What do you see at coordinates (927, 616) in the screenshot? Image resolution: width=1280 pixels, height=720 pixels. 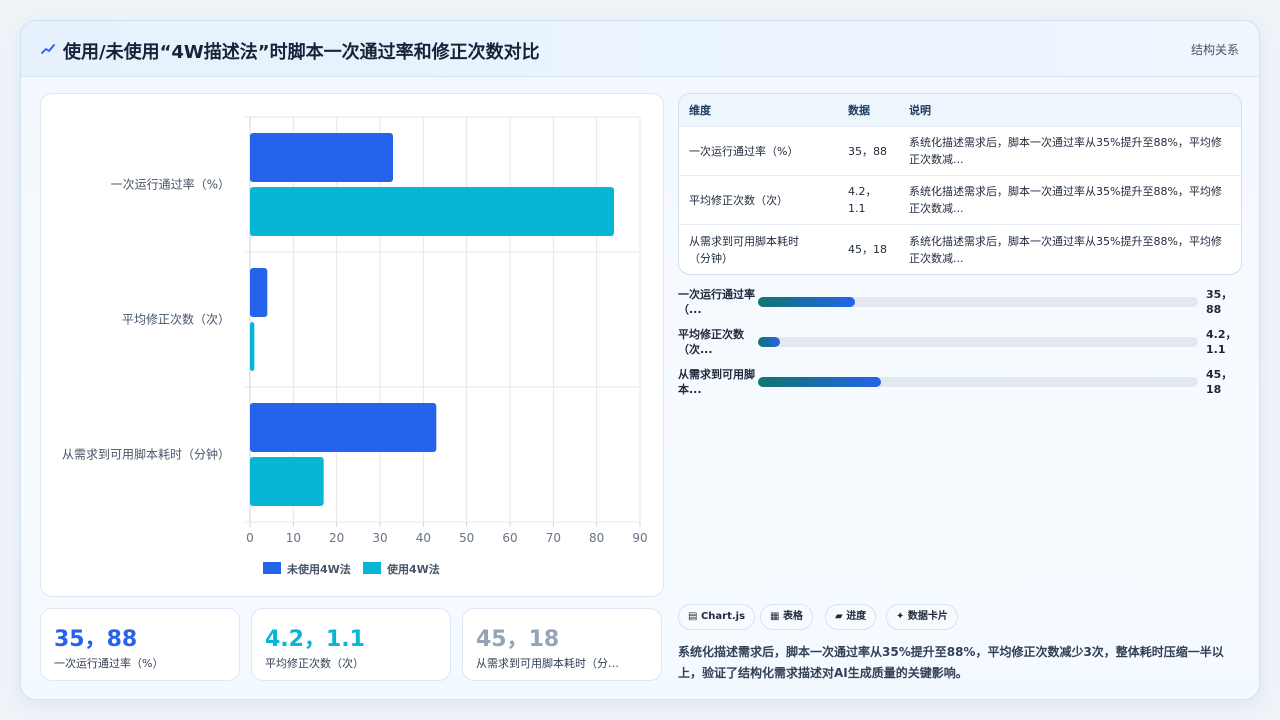 I see `chip-label: 数据卡片` at bounding box center [927, 616].